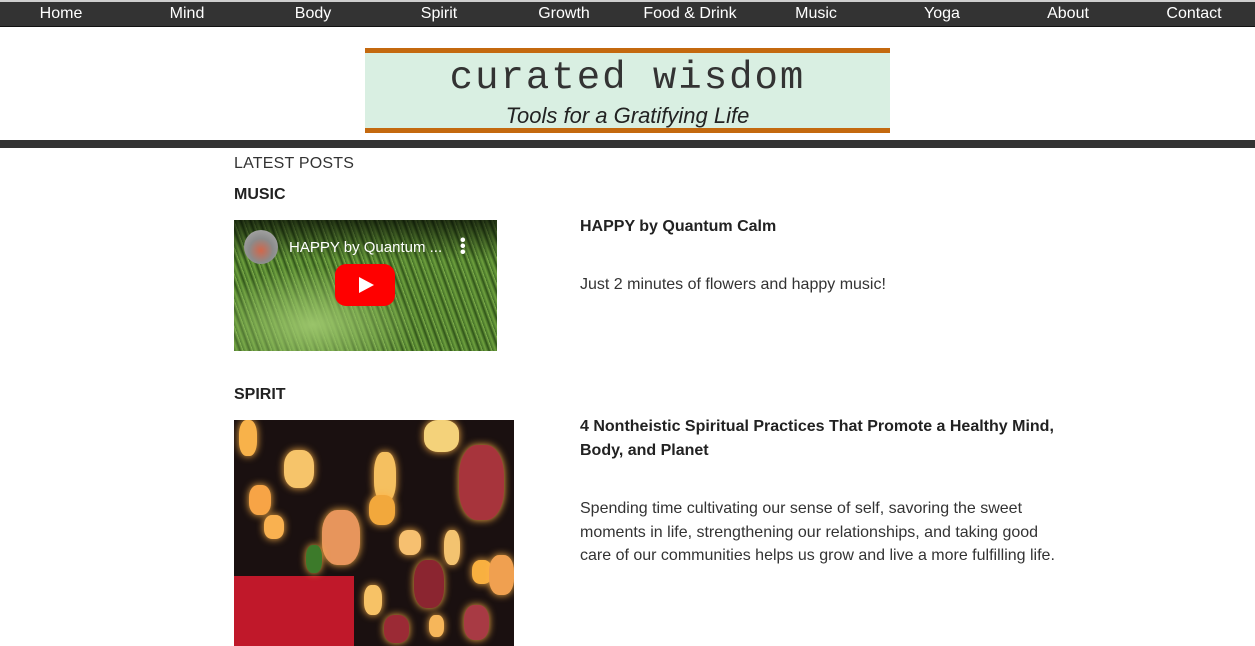 Image resolution: width=1255 pixels, height=646 pixels. I want to click on nav-item-home: Home, so click(61, 14).